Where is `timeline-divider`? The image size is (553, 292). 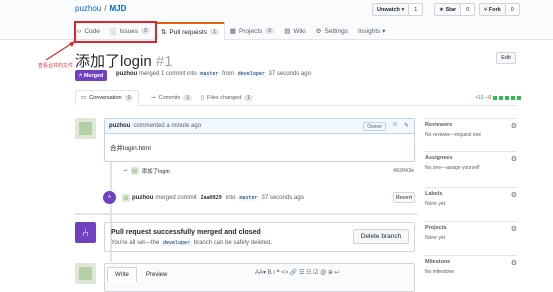
timeline-divider is located at coordinates (246, 214).